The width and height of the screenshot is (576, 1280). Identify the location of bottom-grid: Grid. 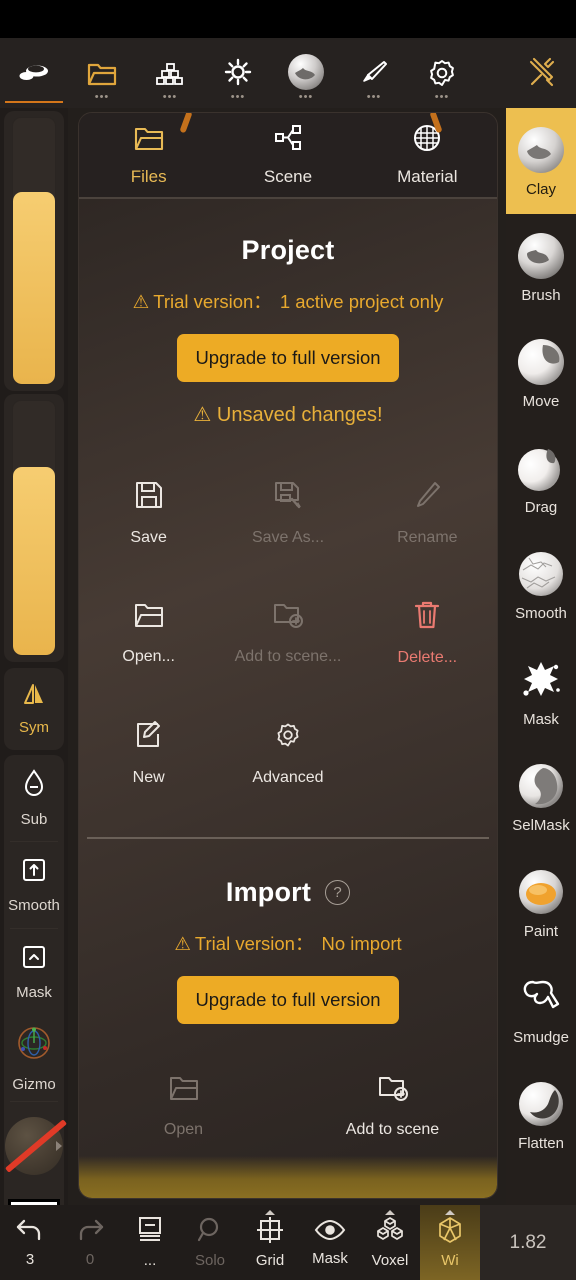
(270, 1242).